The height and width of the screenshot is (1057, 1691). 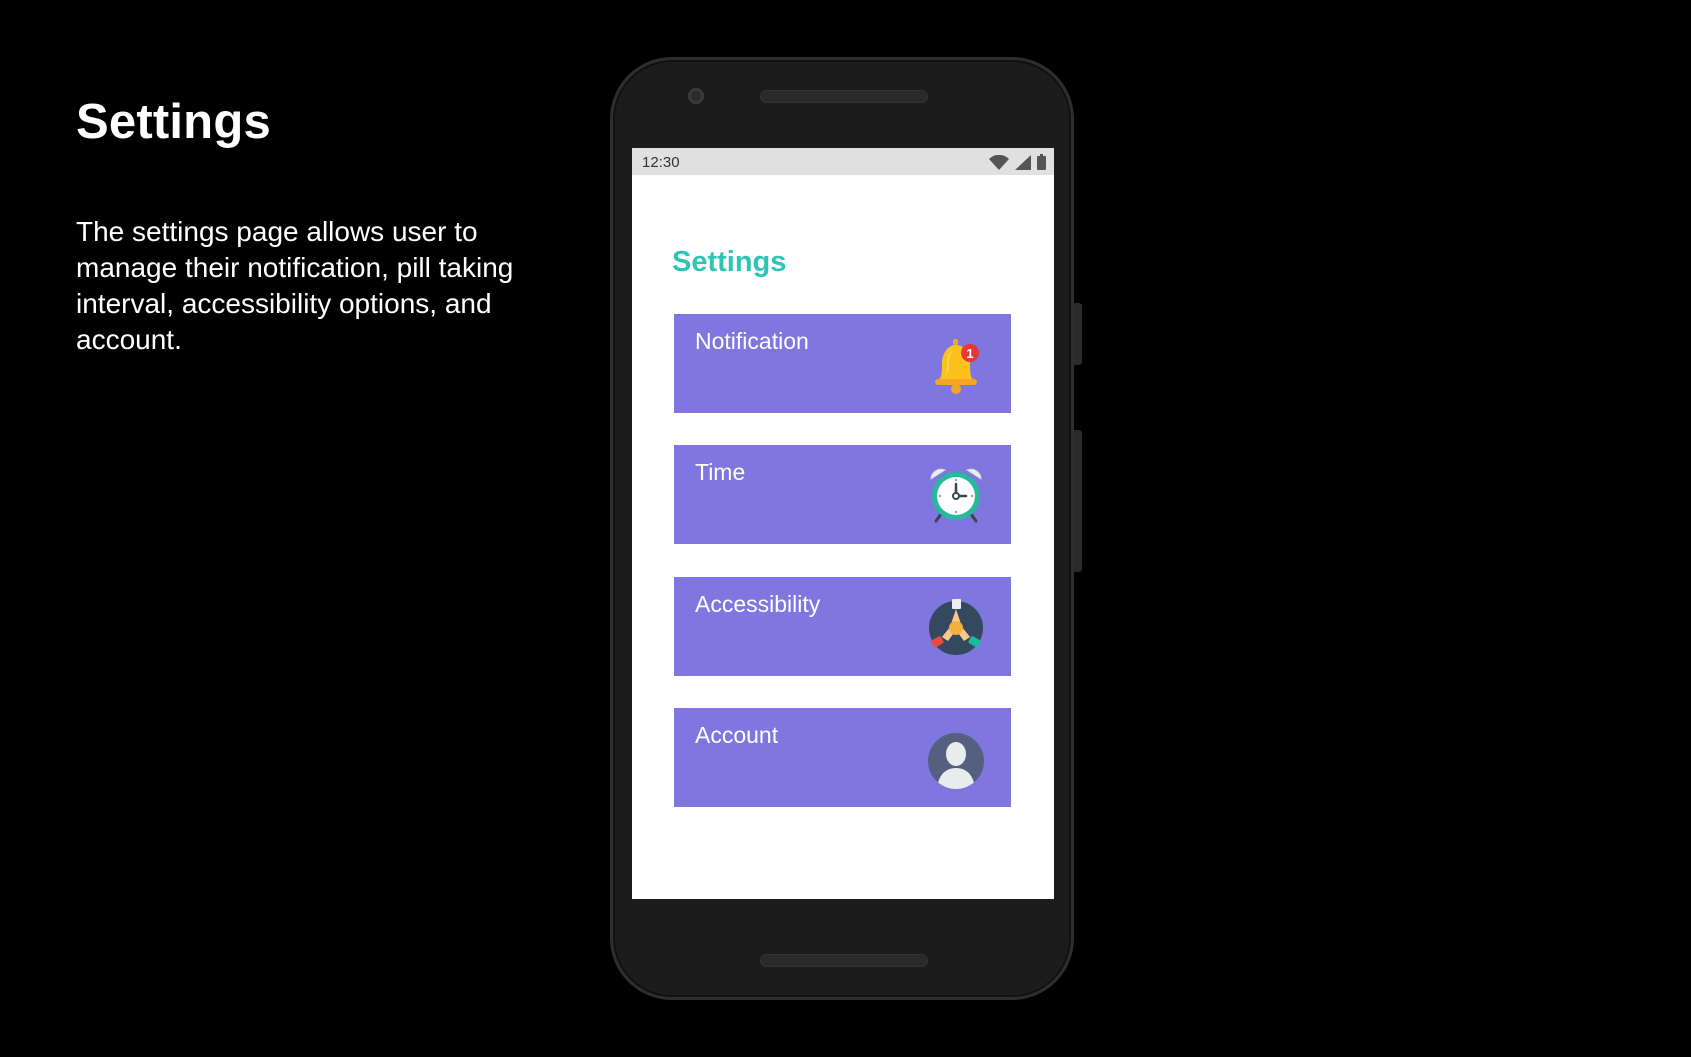 I want to click on screen-title: Settings, so click(x=729, y=262).